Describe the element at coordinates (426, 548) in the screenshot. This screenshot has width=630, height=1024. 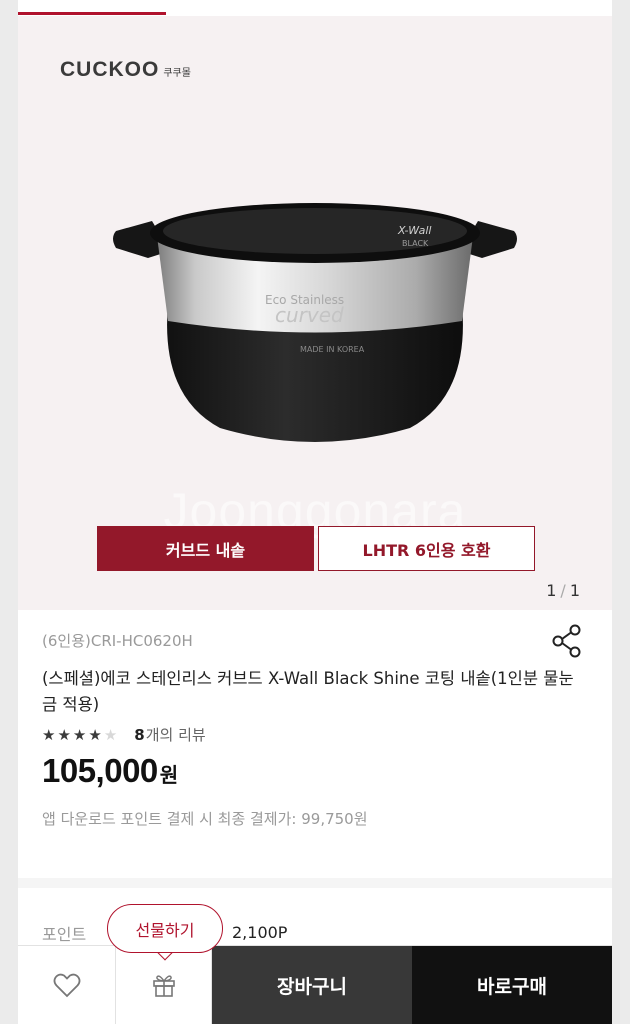
I see `feature-tag-compatible: LHTR 6인용 호환` at that location.